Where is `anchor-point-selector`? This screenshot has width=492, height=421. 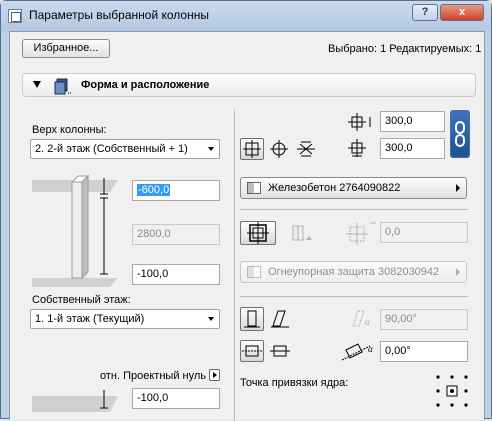 anchor-point-selector is located at coordinates (452, 391).